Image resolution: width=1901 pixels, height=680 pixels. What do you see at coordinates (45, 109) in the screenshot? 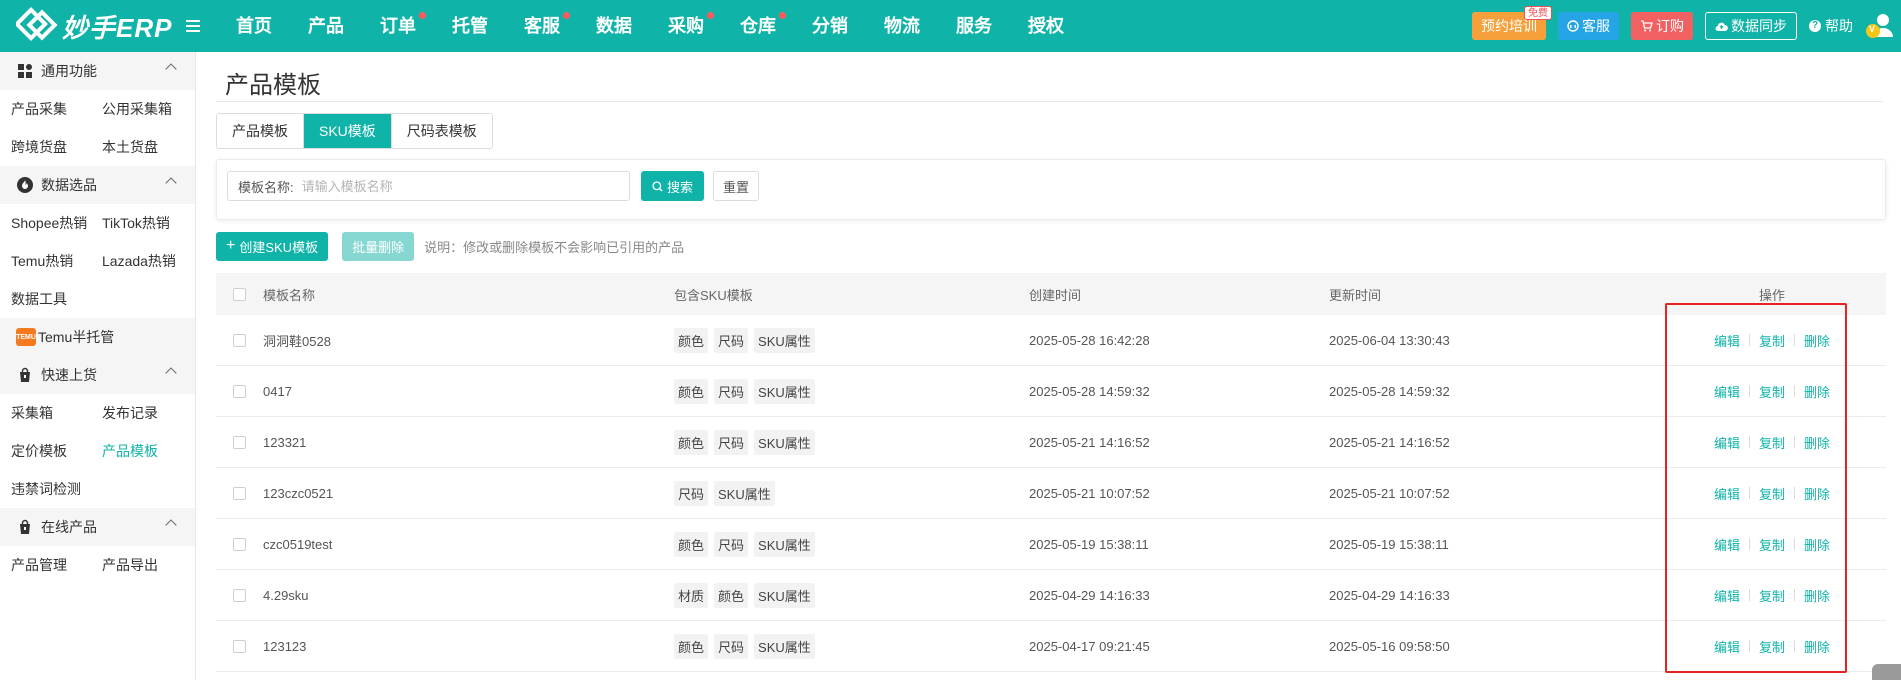
I see `sidebar-item: 产品采集` at bounding box center [45, 109].